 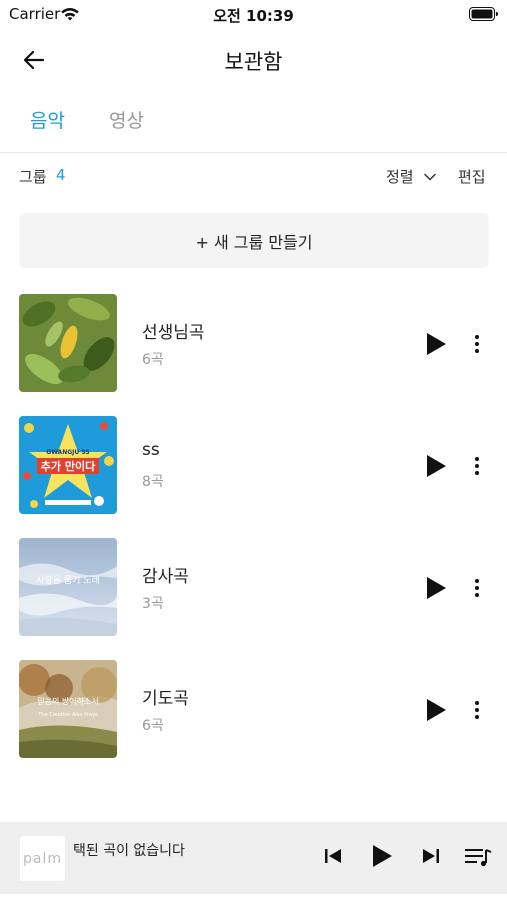 What do you see at coordinates (165, 577) in the screenshot?
I see `group-title: 감사곡` at bounding box center [165, 577].